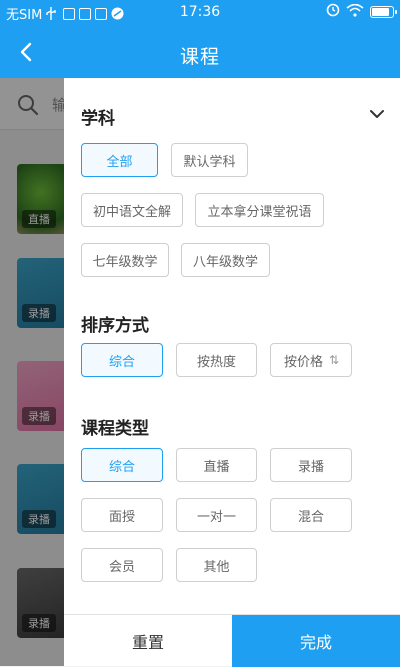 The height and width of the screenshot is (667, 400). What do you see at coordinates (216, 565) in the screenshot?
I see `type-option-other: 其他` at bounding box center [216, 565].